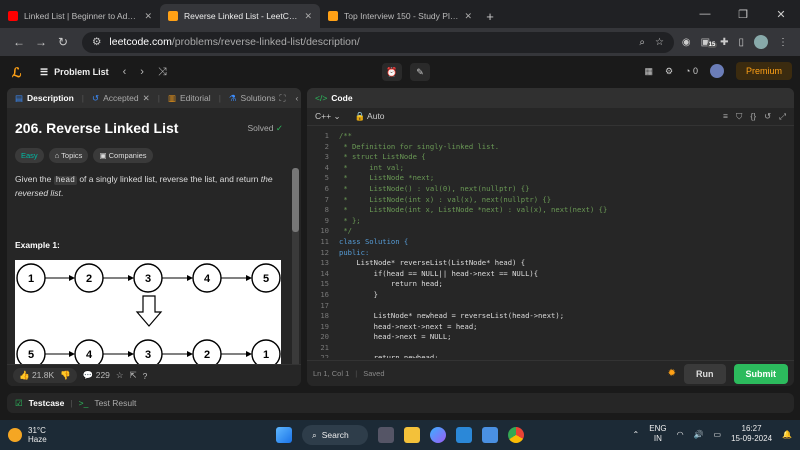 This screenshot has height=450, width=800. Describe the element at coordinates (328, 116) in the screenshot. I see `language-select: C++ ⌄` at that location.